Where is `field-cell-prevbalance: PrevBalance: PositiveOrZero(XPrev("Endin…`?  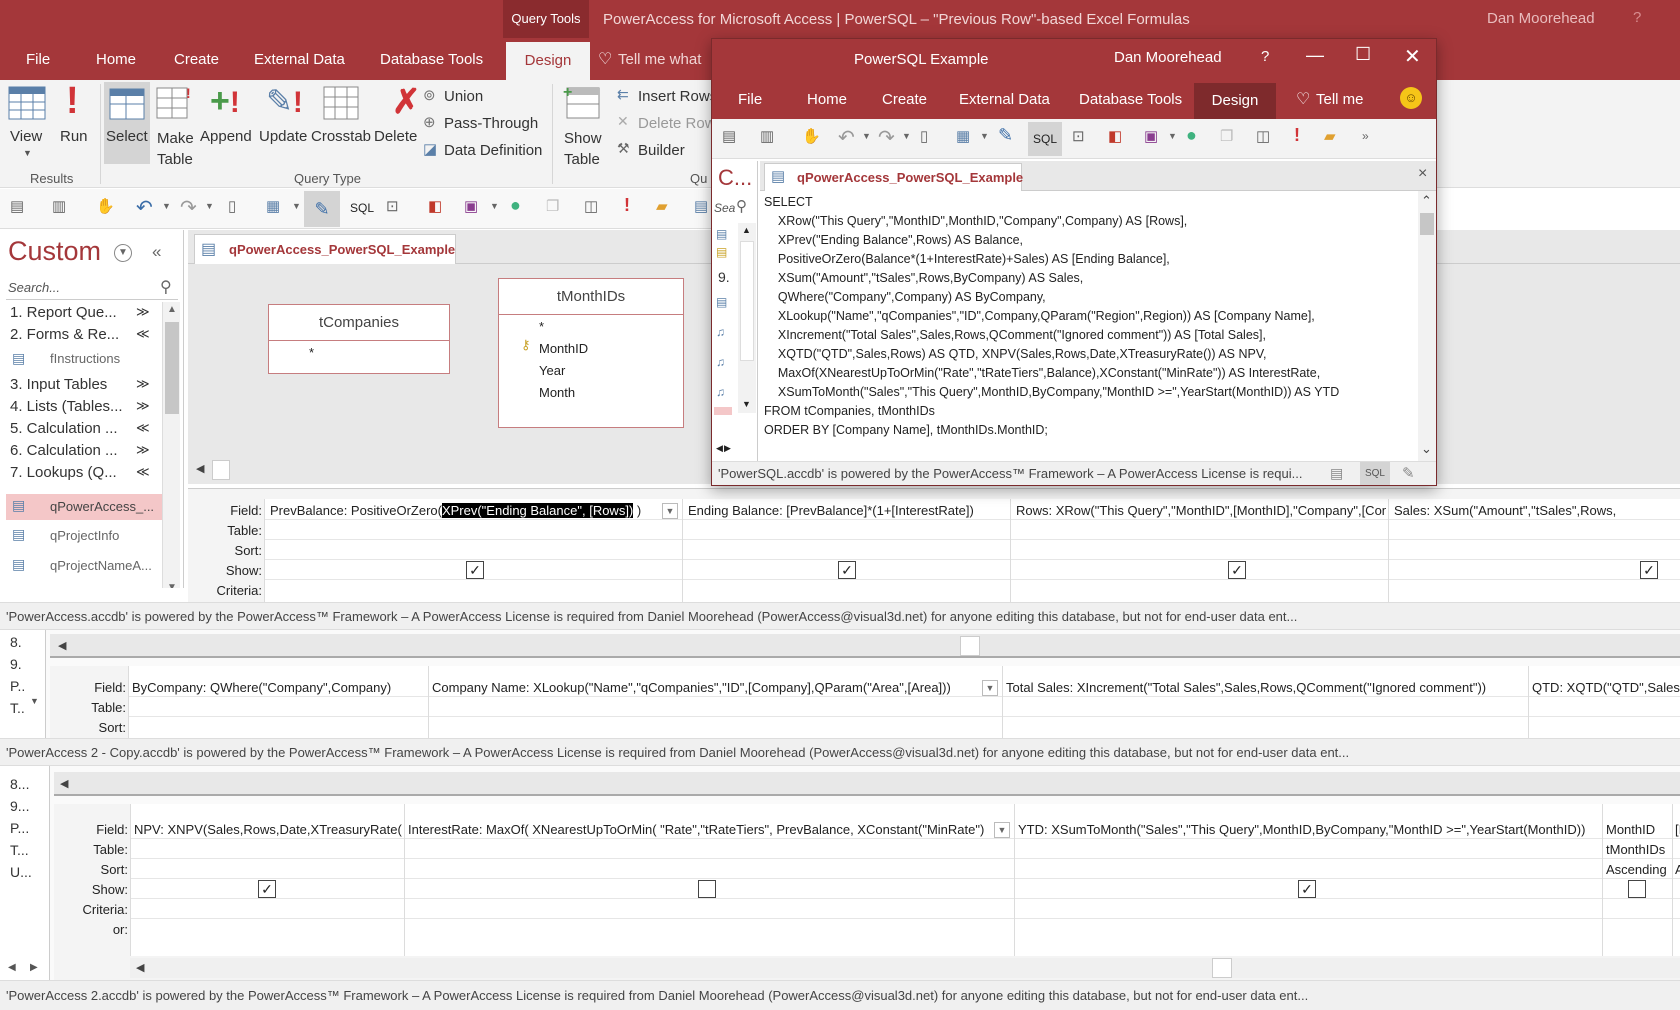
field-cell-prevbalance: PrevBalance: PositiveOrZero(XPrev("Endin… is located at coordinates (470, 510).